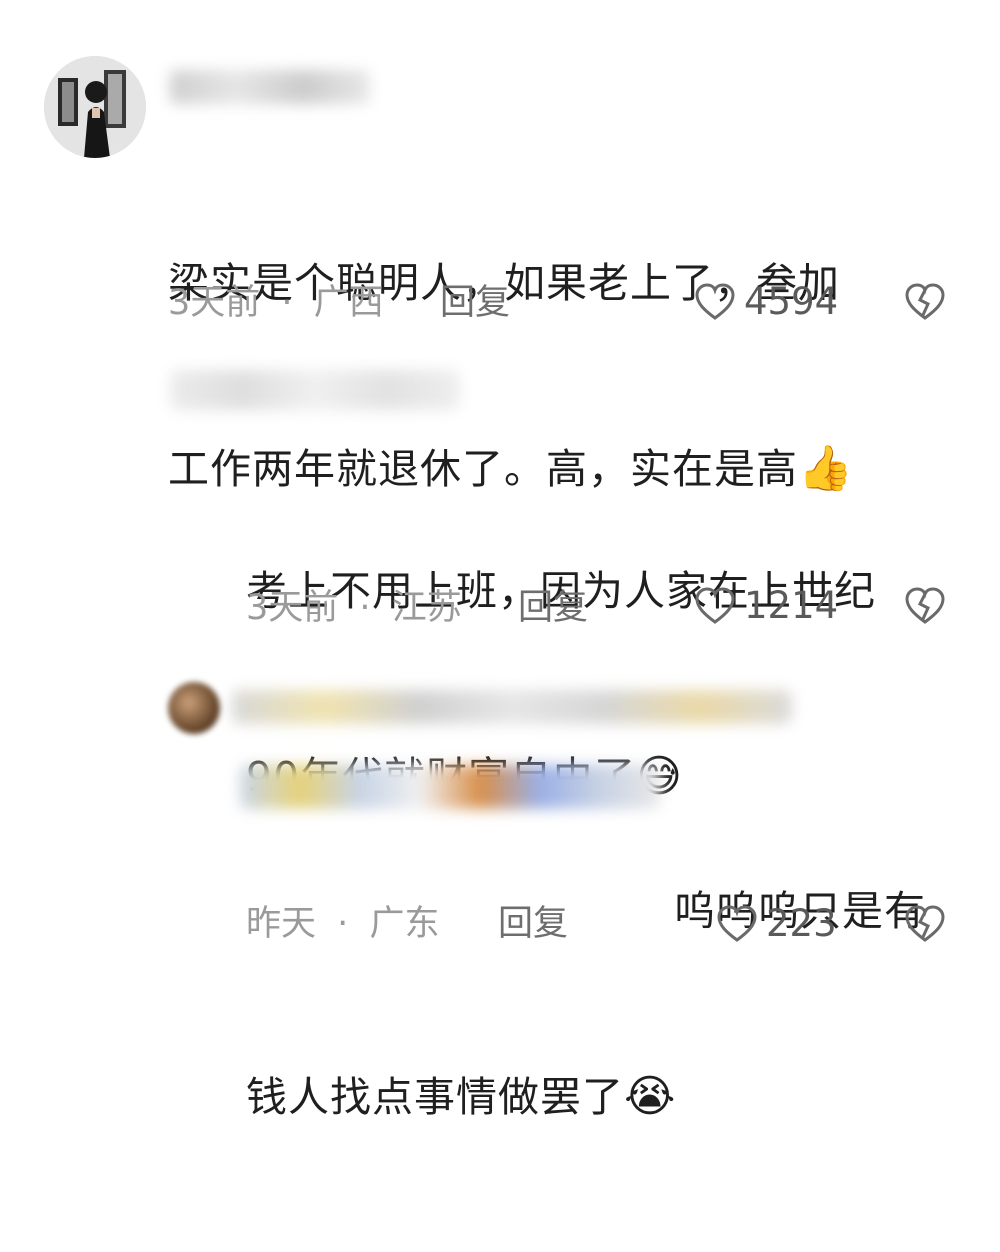 The width and height of the screenshot is (1000, 1252). Describe the element at coordinates (650, 1096) in the screenshot. I see `crying-emoji: 😭` at that location.